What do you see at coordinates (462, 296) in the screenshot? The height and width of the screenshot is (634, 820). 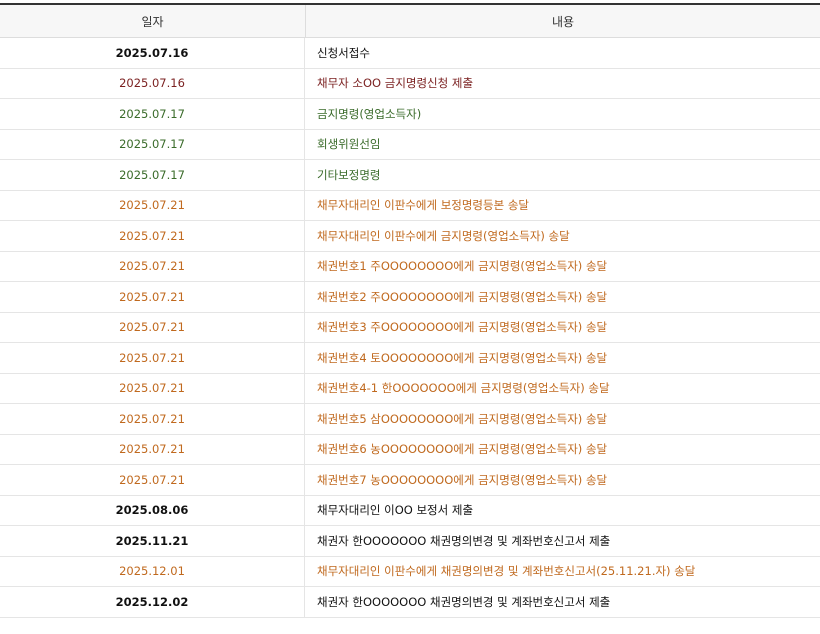 I see `row-content: 채권번호2 주OOOOOOOO에게 금지명령(영업소득자) 송달` at bounding box center [462, 296].